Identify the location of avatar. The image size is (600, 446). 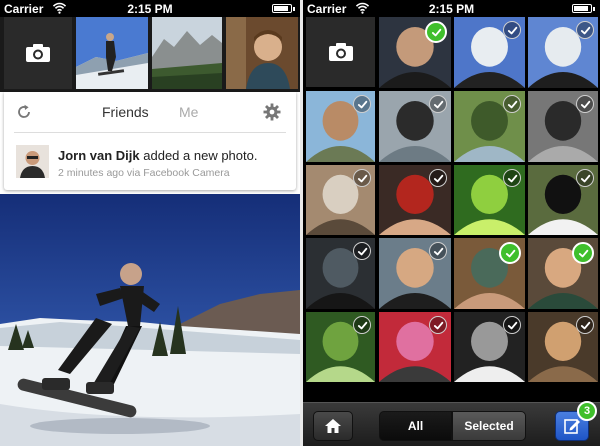
(32, 161).